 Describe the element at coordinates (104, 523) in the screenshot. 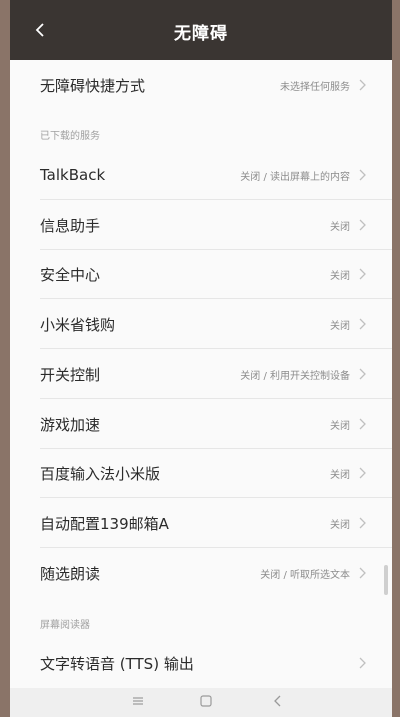

I see `service-label: 自动配置139邮箱A` at that location.